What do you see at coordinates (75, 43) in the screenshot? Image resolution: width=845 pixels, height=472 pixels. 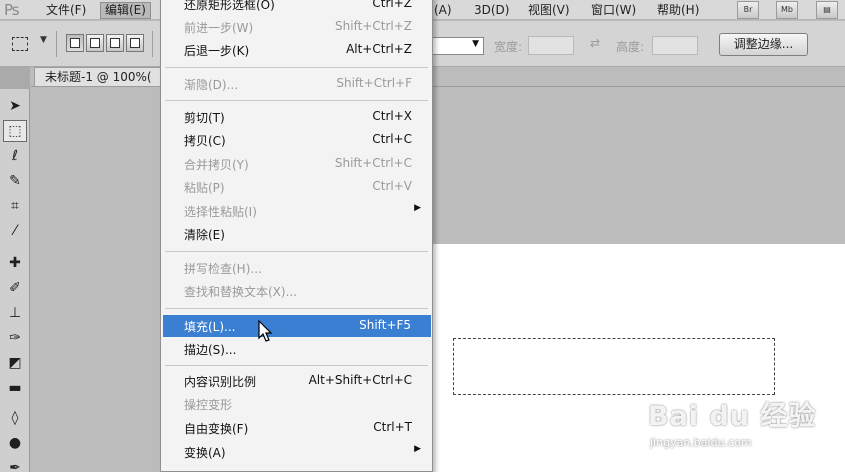 I see `new-selection-button` at bounding box center [75, 43].